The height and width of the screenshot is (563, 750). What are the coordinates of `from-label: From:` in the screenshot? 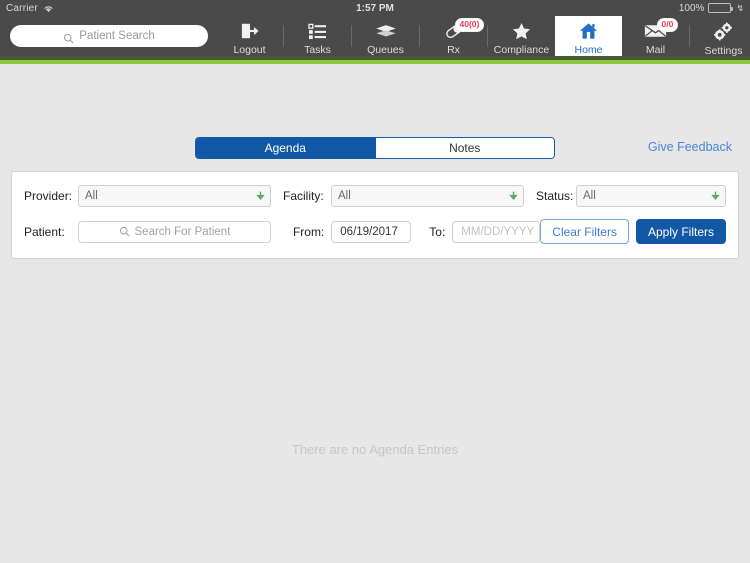 It's located at (308, 231).